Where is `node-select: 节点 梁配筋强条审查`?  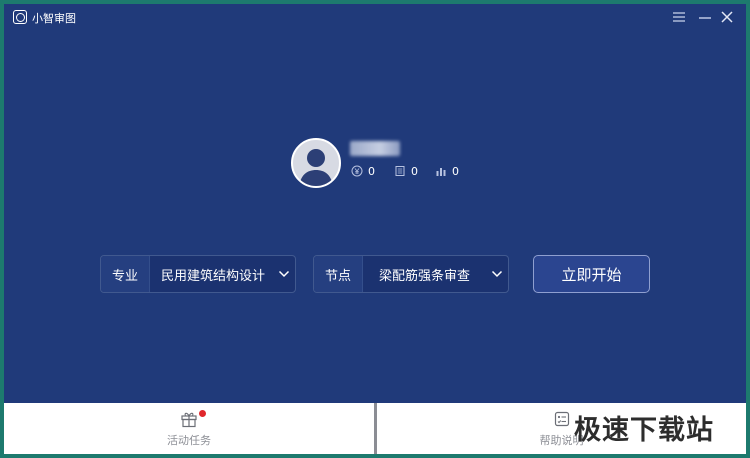
node-select: 节点 梁配筋强条审查 is located at coordinates (411, 274).